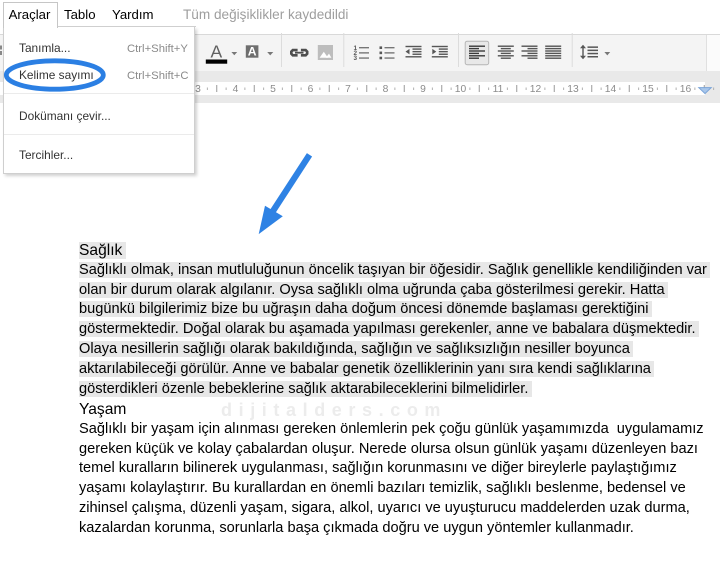  I want to click on svg-text: 12, so click(536, 89).